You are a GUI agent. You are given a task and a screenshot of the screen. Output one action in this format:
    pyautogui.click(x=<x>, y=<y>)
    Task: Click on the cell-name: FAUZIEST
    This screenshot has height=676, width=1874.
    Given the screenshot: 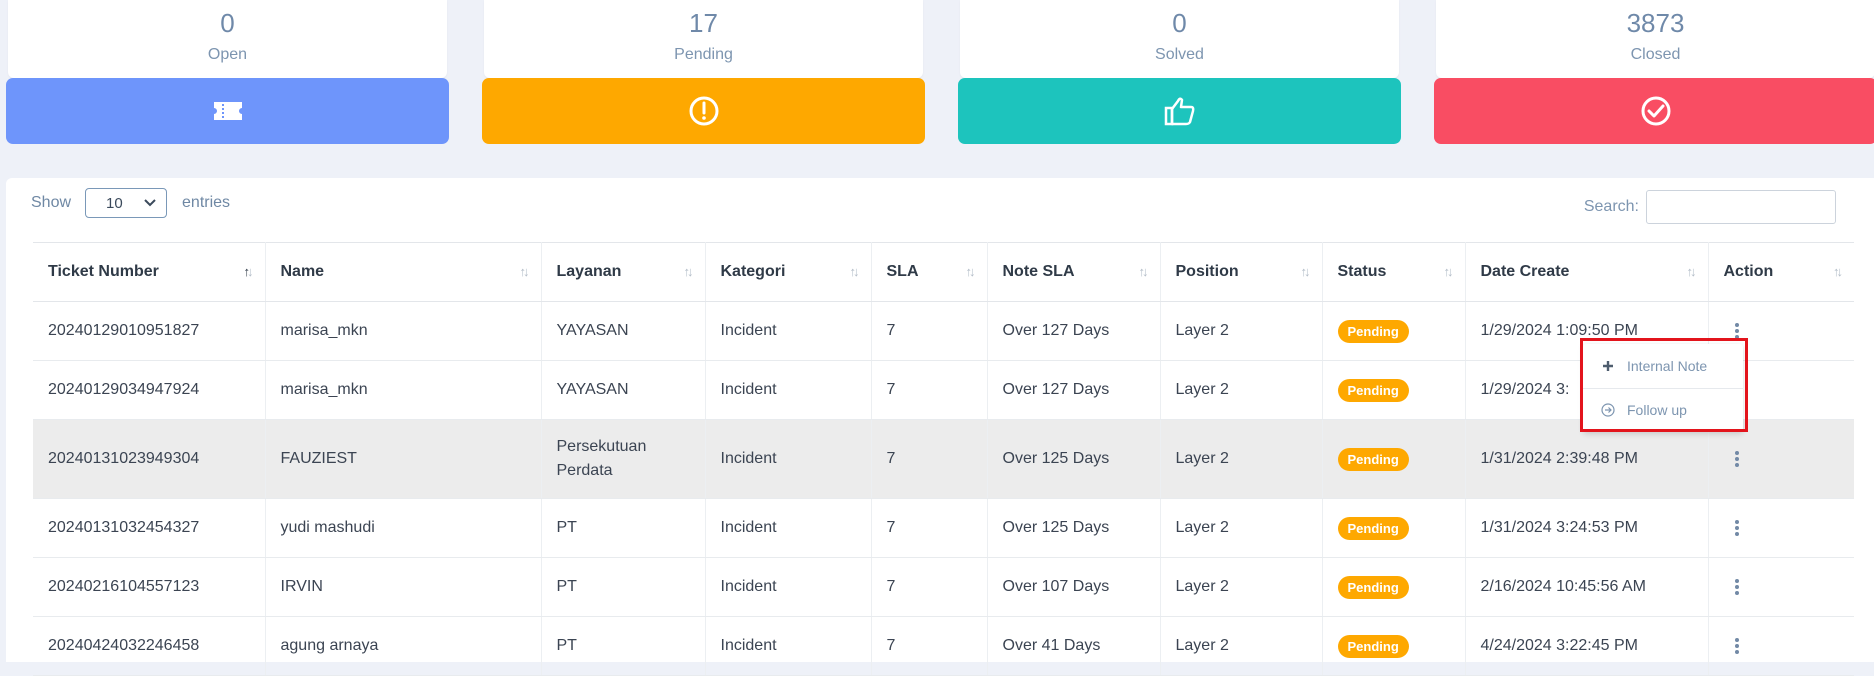 What is the action you would take?
    pyautogui.click(x=403, y=459)
    